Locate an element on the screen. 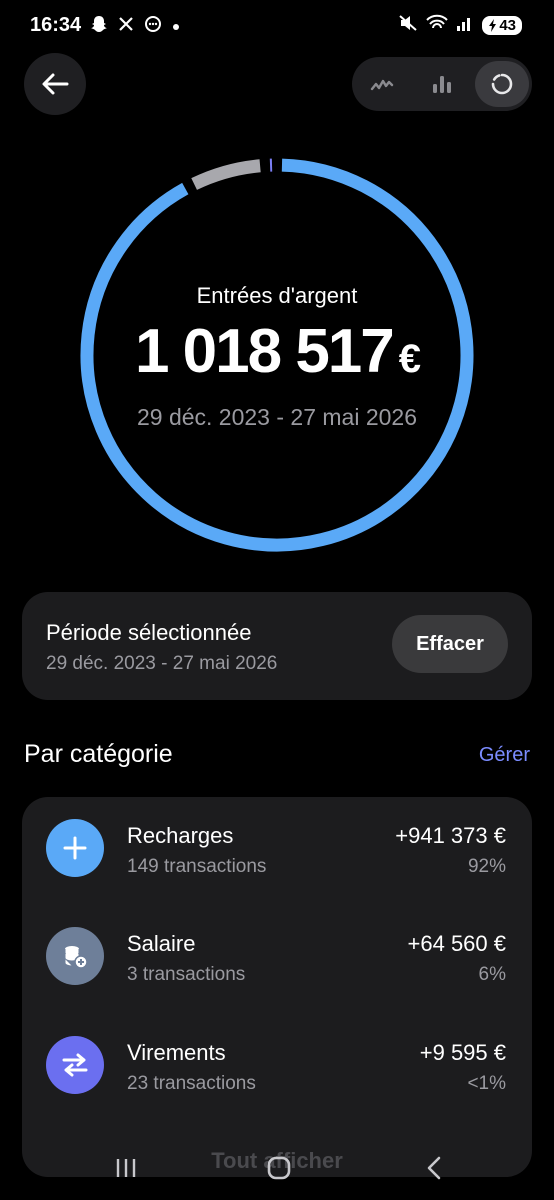  system-icons: 43 is located at coordinates (460, 25).